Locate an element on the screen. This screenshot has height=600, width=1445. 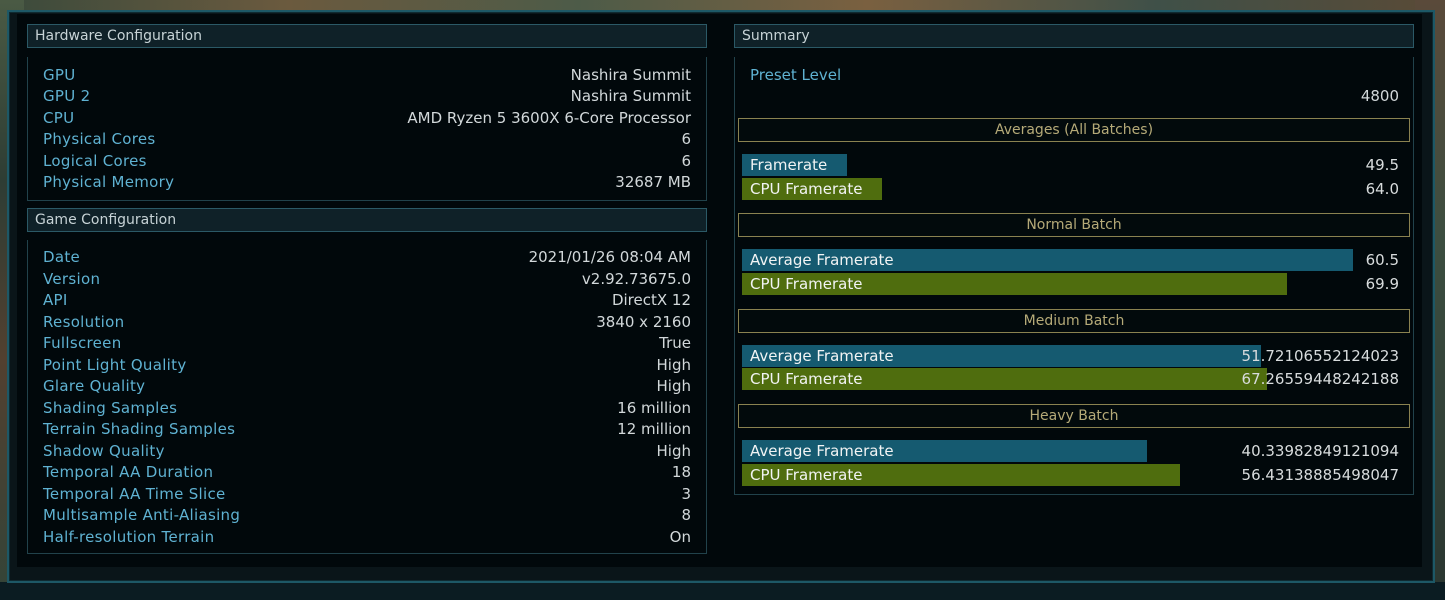
game-row-fullscreen: Fullscreen True is located at coordinates (367, 343).